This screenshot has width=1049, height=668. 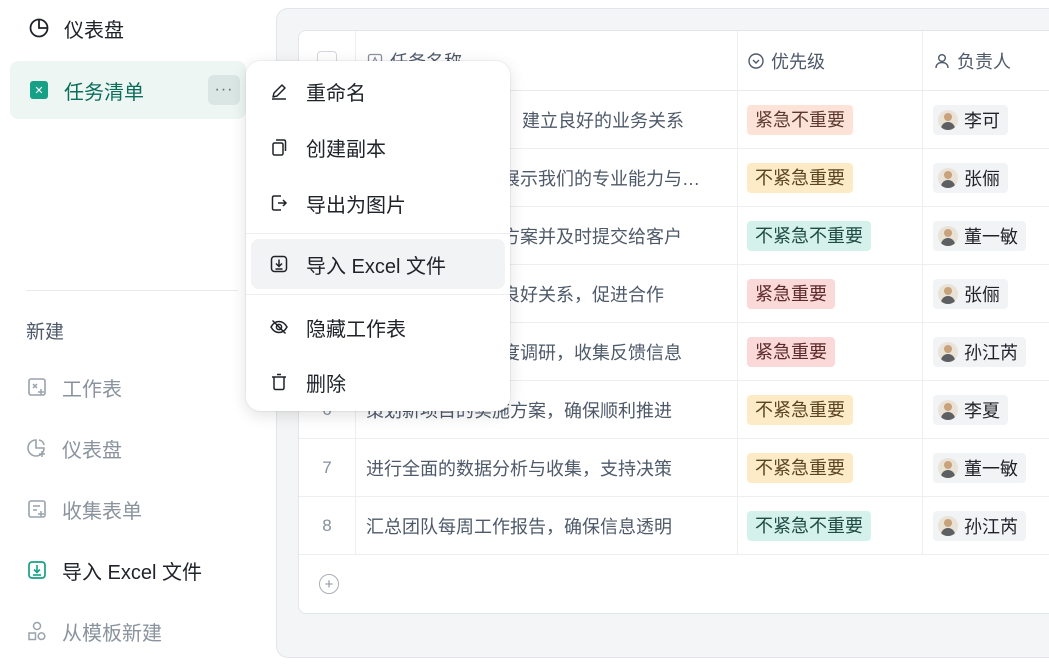 I want to click on table-row: 7 进行全面的数据分析与收集，支持决策 不紧急重要 董一敏, so click(x=674, y=468).